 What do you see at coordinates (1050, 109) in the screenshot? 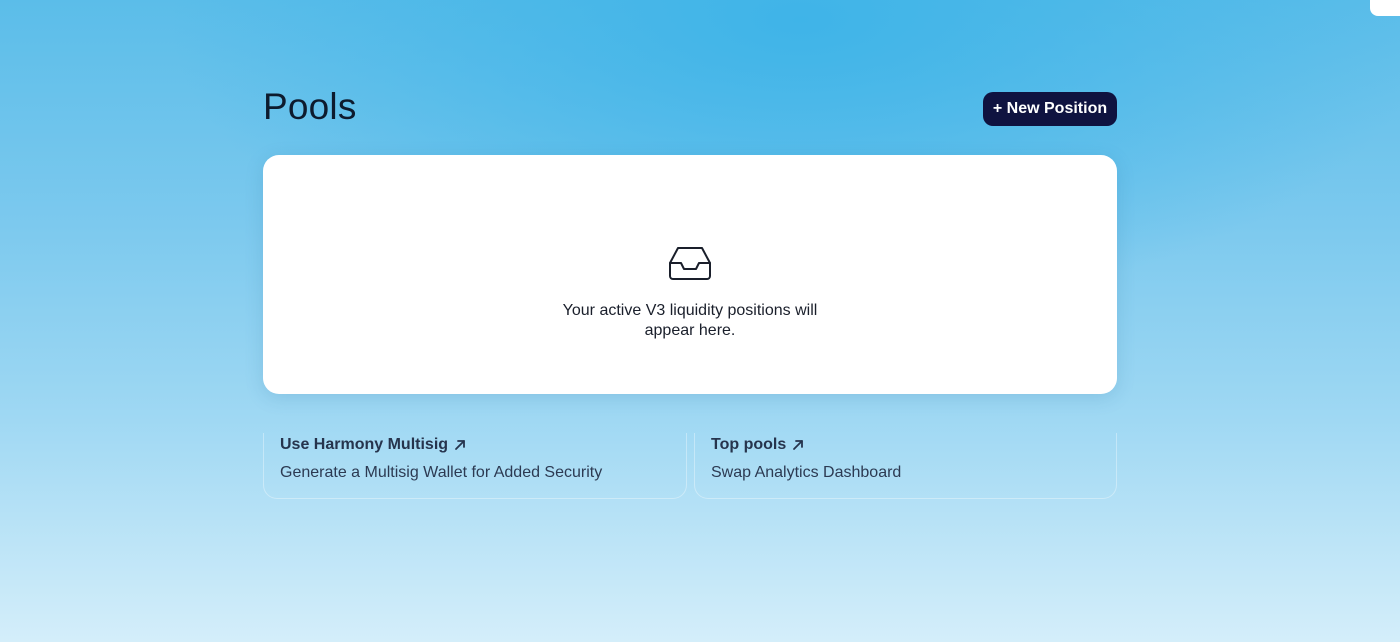
I see `new-position-button: + New Position` at bounding box center [1050, 109].